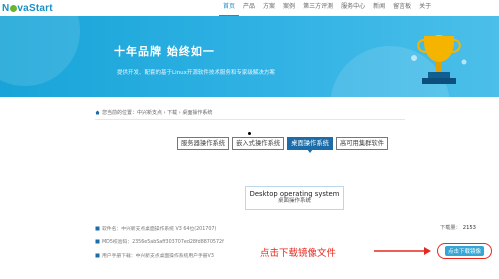 The height and width of the screenshot is (279, 499). What do you see at coordinates (163, 242) in the screenshot?
I see `md5-checksum: MD5校验码：2356e5abSaff303707ed28fd8870572f` at bounding box center [163, 242].